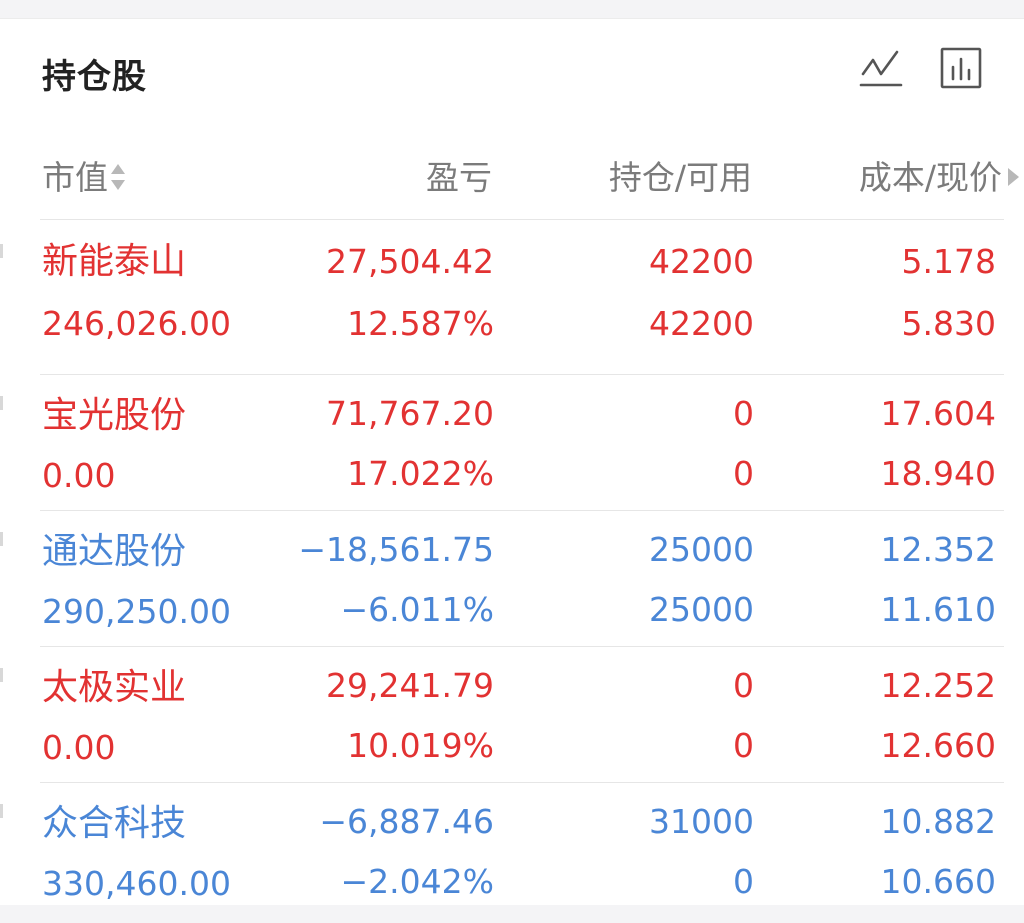 The height and width of the screenshot is (923, 1024). Describe the element at coordinates (136, 883) in the screenshot. I see `market-value: 330,460.00` at that location.